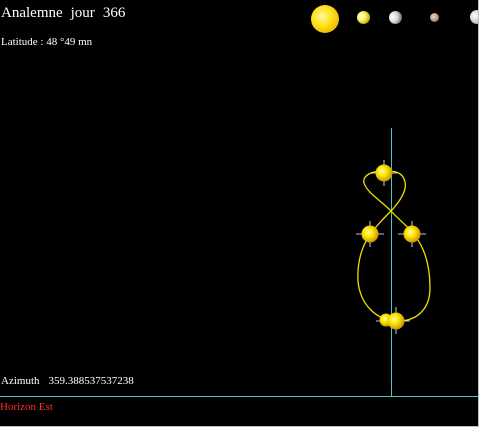  What do you see at coordinates (239, 396) in the screenshot?
I see `horizon-line` at bounding box center [239, 396].